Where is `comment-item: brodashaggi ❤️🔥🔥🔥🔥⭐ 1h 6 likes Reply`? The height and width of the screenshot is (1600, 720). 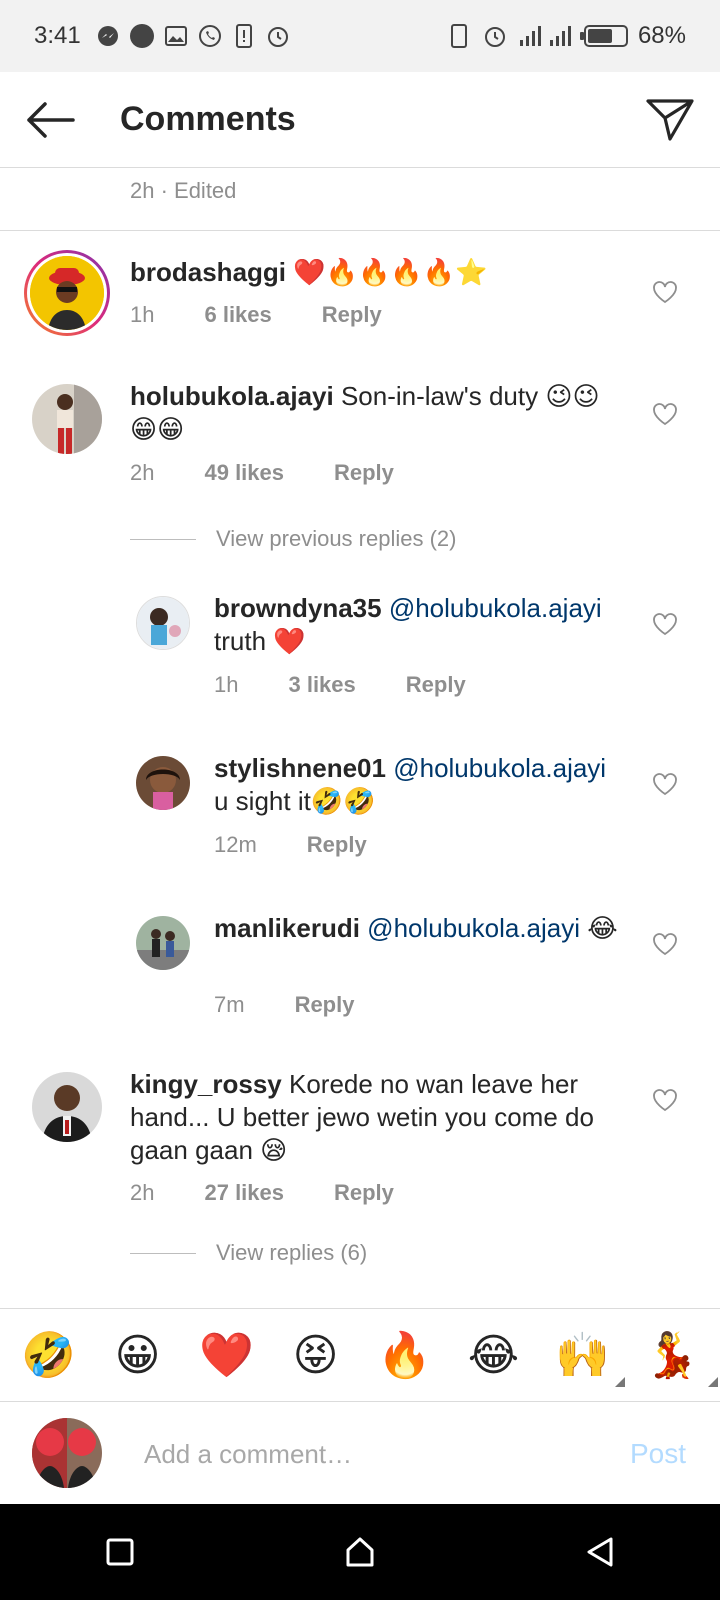 comment-item: brodashaggi ❤️🔥🔥🔥🔥⭐ 1h 6 likes Reply is located at coordinates (360, 306).